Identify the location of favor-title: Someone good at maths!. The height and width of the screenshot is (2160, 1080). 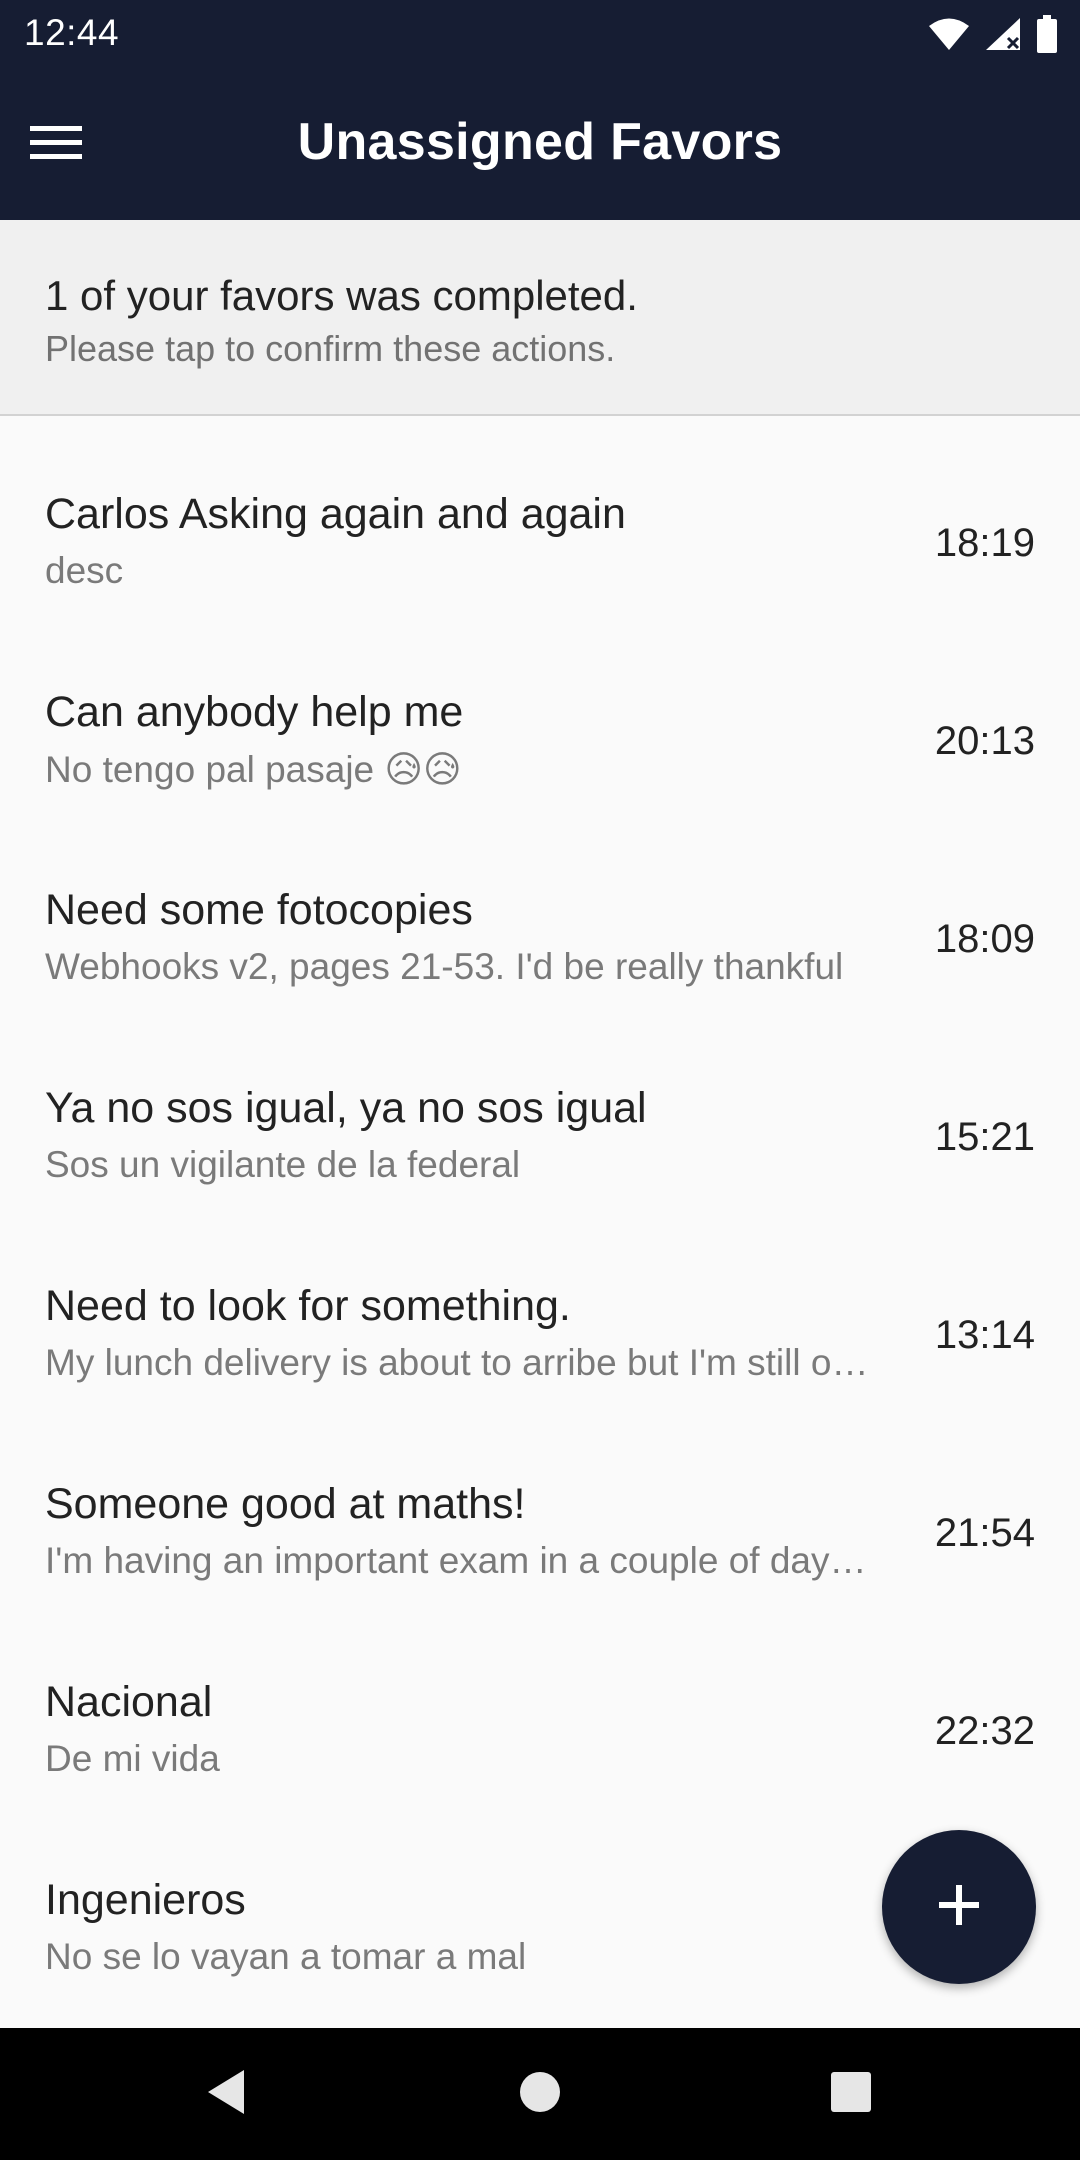
(285, 1504).